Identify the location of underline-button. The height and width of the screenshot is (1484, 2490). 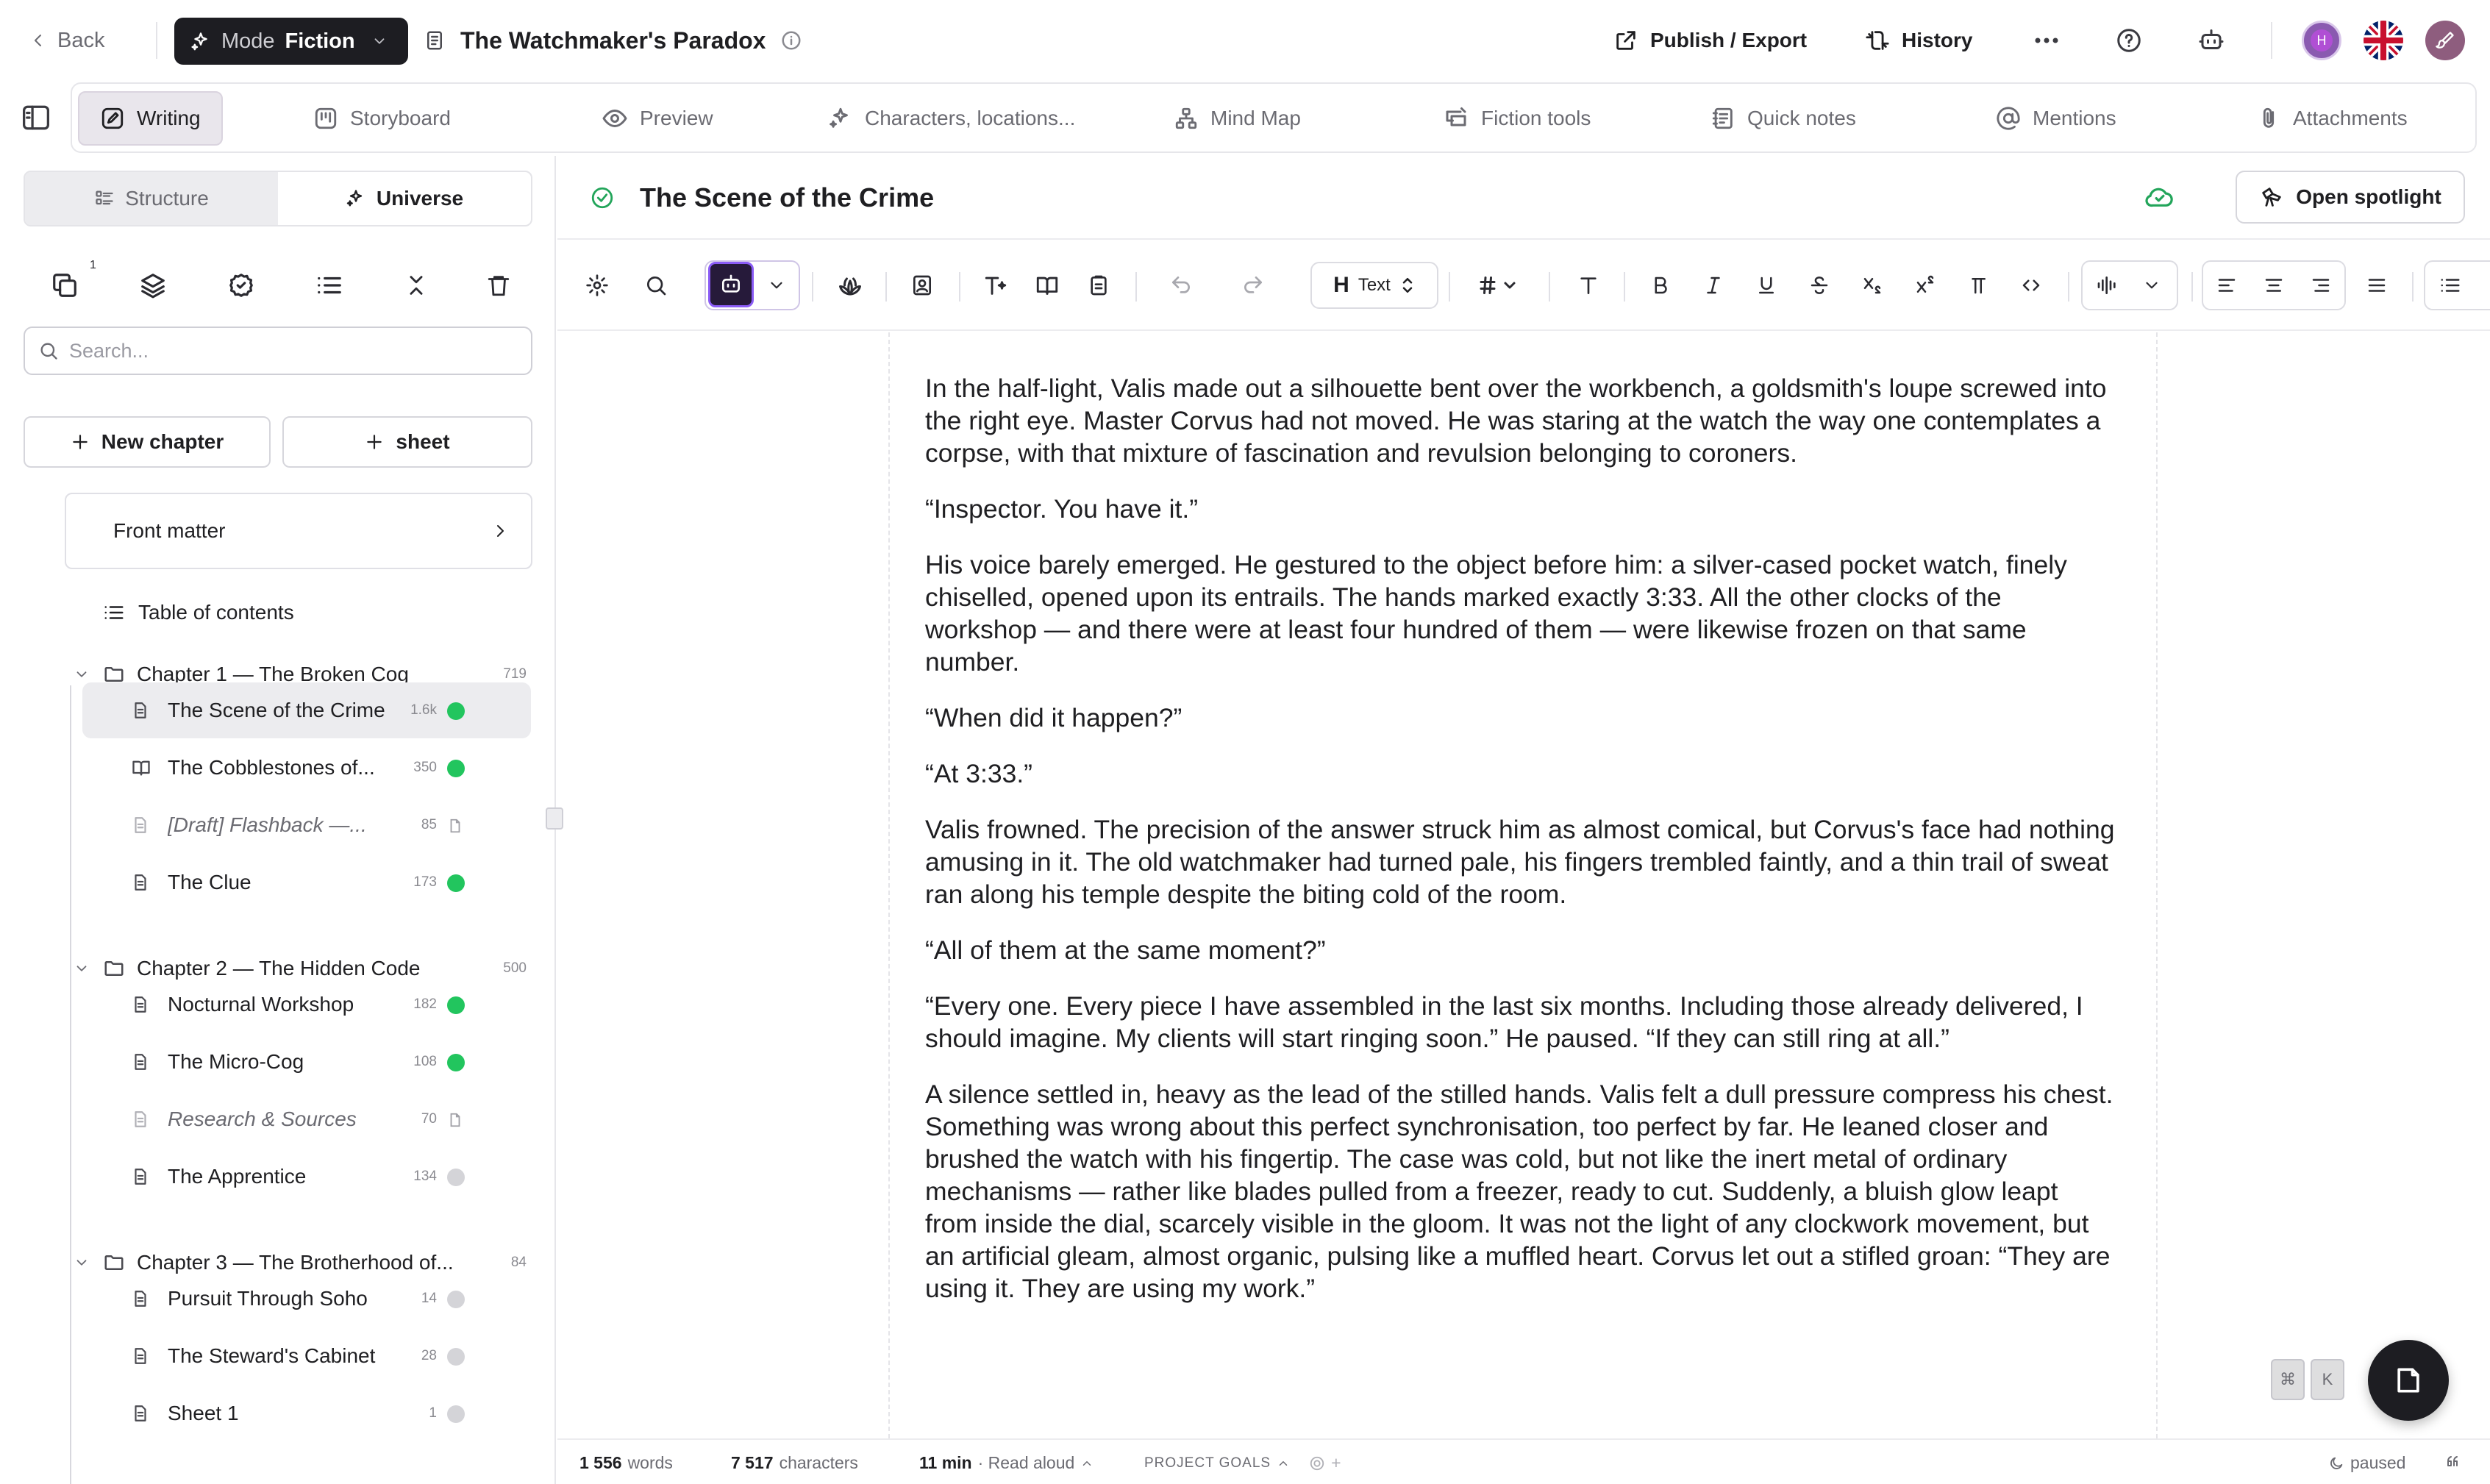
(1766, 285).